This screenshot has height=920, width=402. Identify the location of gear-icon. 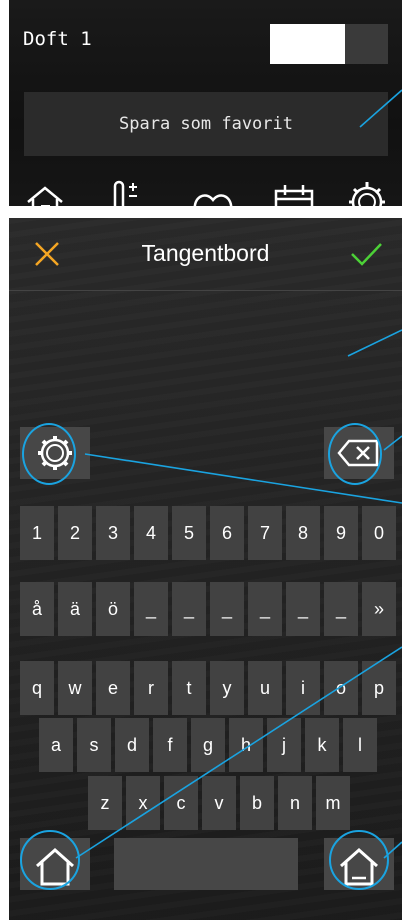
(367, 193).